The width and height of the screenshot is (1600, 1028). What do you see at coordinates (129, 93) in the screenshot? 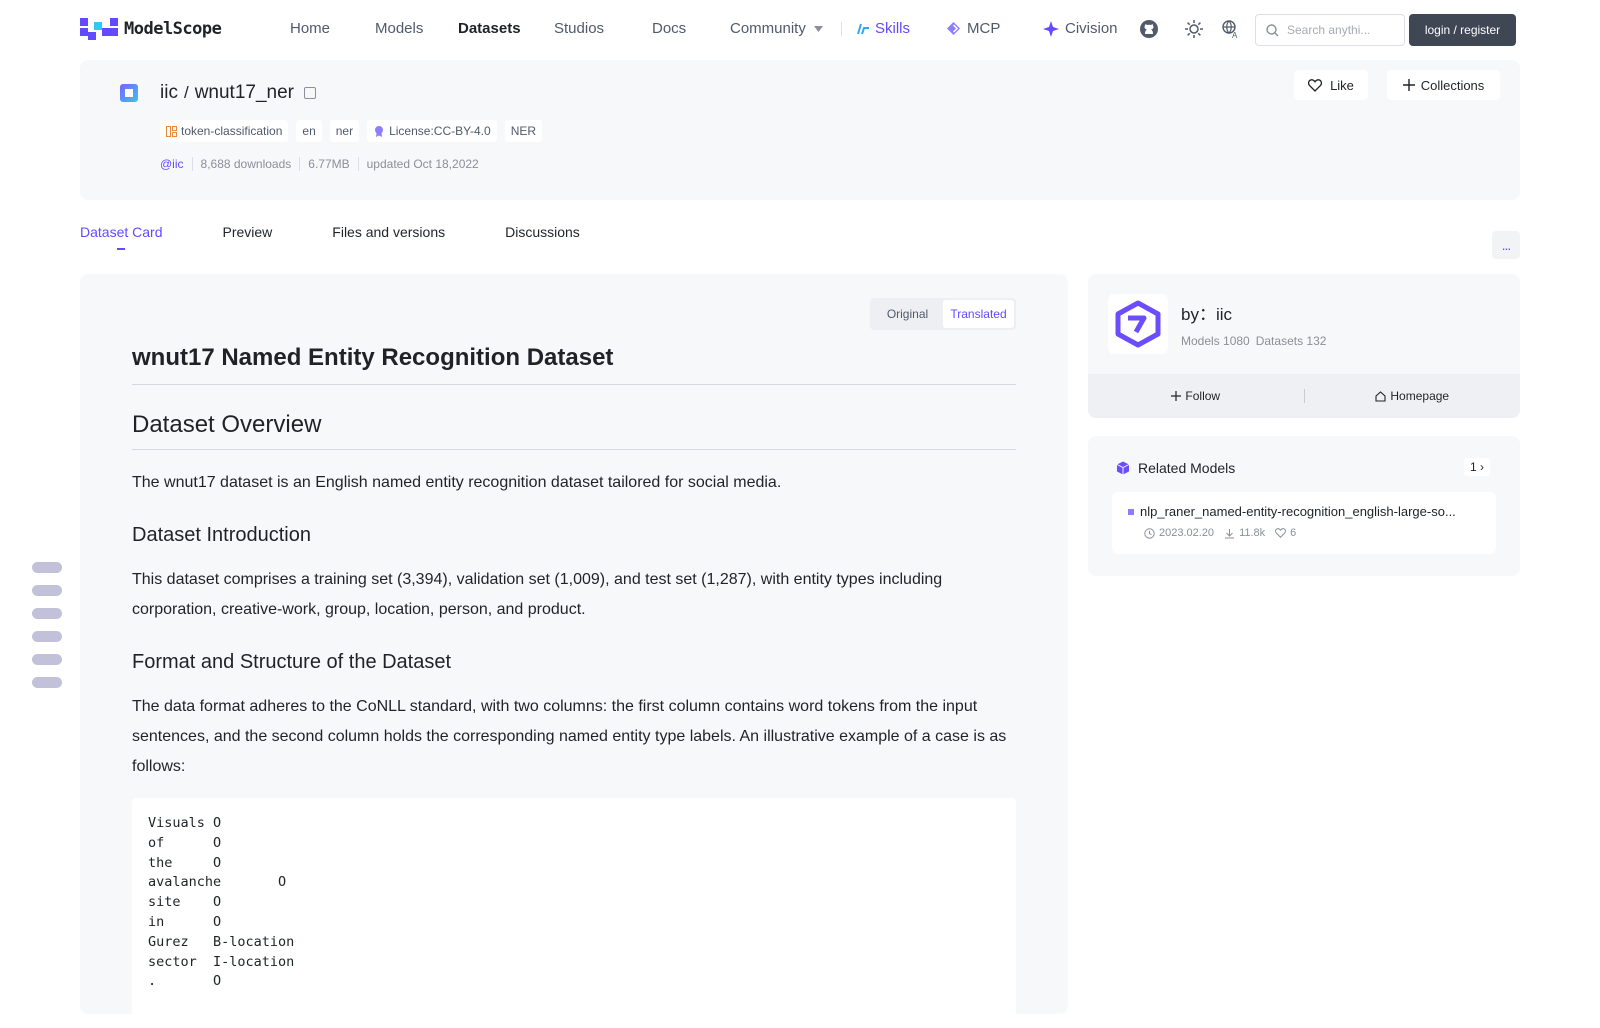
I see `dataset-icon` at bounding box center [129, 93].